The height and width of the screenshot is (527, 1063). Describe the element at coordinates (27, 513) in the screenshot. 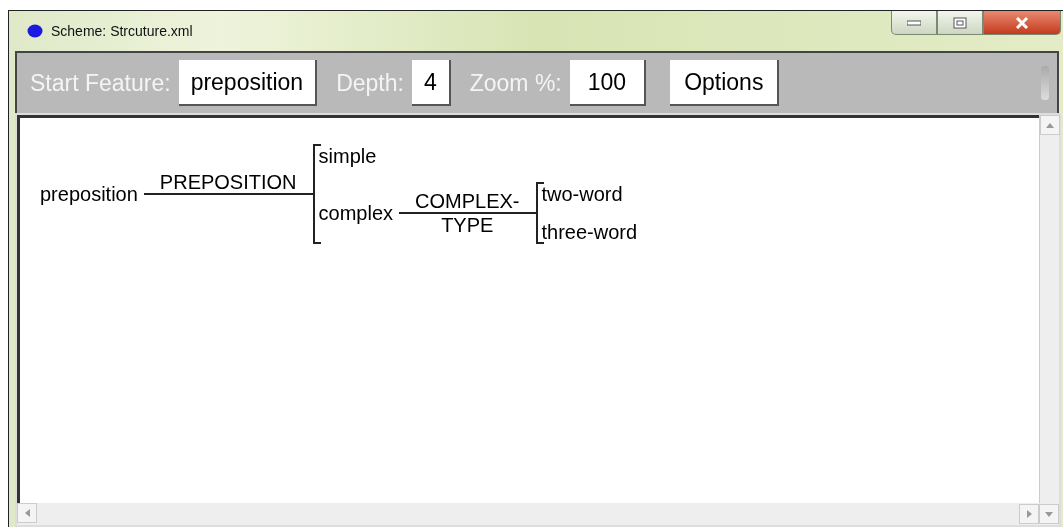

I see `scroll-left-icon` at that location.